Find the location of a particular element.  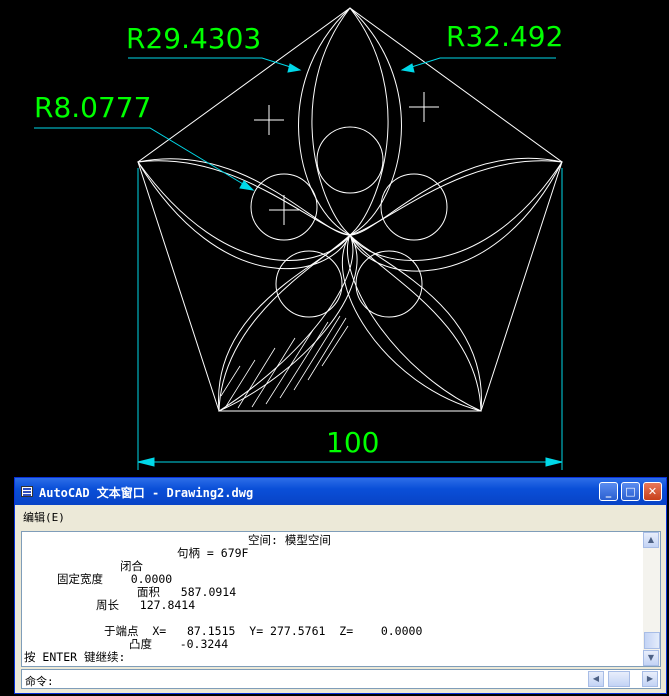

circle-right is located at coordinates (414, 207).